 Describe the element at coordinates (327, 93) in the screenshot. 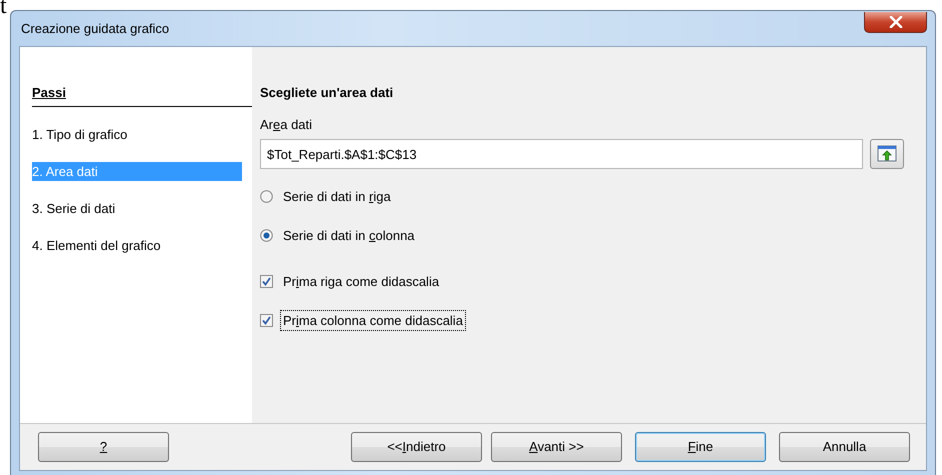

I see `section-heading: Scegliete un'area dati` at that location.